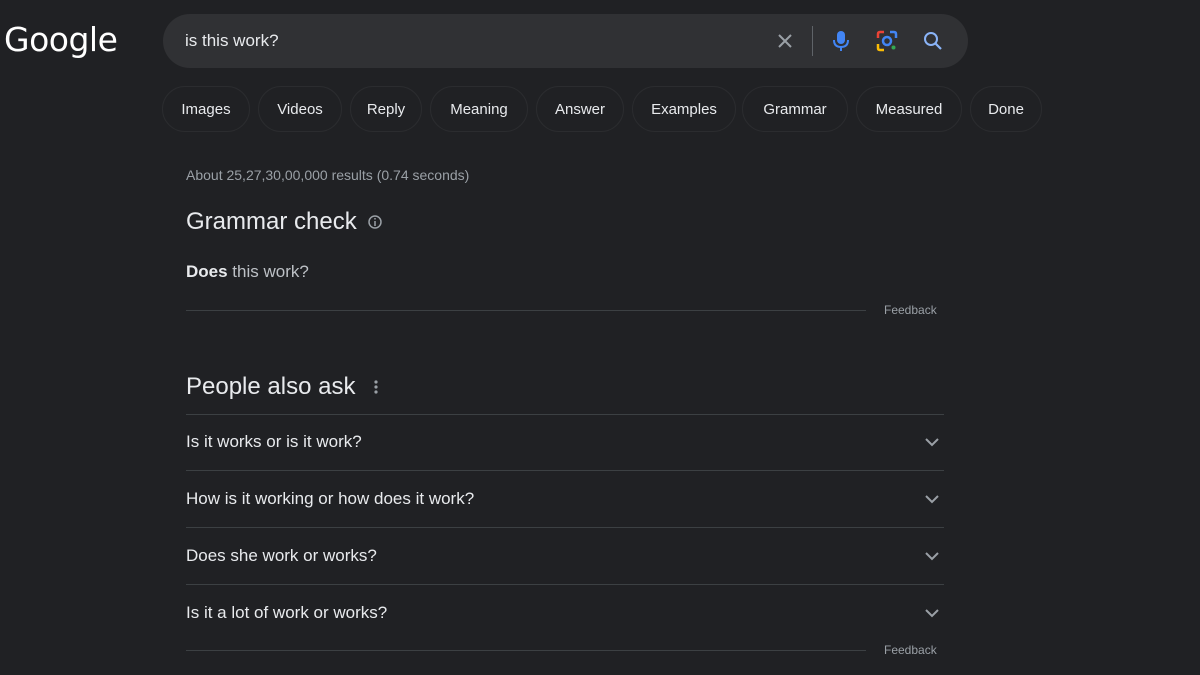 This screenshot has height=675, width=1200. What do you see at coordinates (287, 612) in the screenshot?
I see `paa-question-text: Is it a lot of work or works?` at bounding box center [287, 612].